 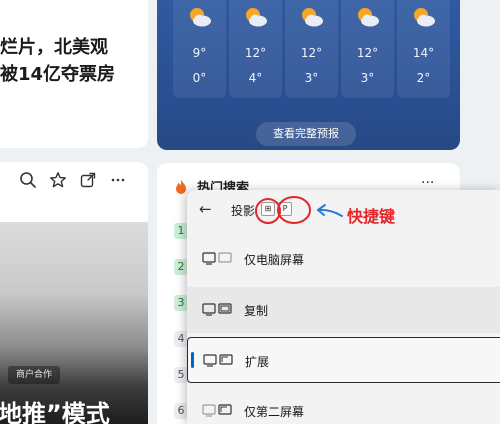 What do you see at coordinates (268, 209) in the screenshot?
I see `windows-key: ⊞` at bounding box center [268, 209].